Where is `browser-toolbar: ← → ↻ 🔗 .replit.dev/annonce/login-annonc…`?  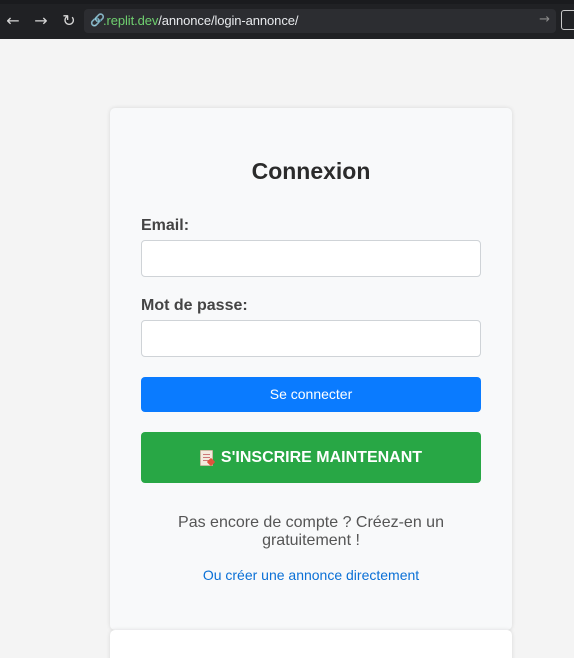
browser-toolbar: ← → ↻ 🔗 .replit.dev/annonce/login-annonc… is located at coordinates (287, 19).